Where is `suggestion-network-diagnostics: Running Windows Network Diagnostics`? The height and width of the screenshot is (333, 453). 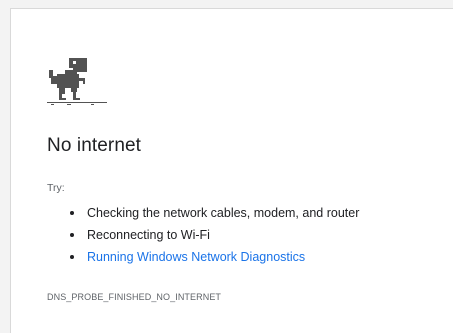
suggestion-network-diagnostics: Running Windows Network Diagnostics is located at coordinates (203, 257).